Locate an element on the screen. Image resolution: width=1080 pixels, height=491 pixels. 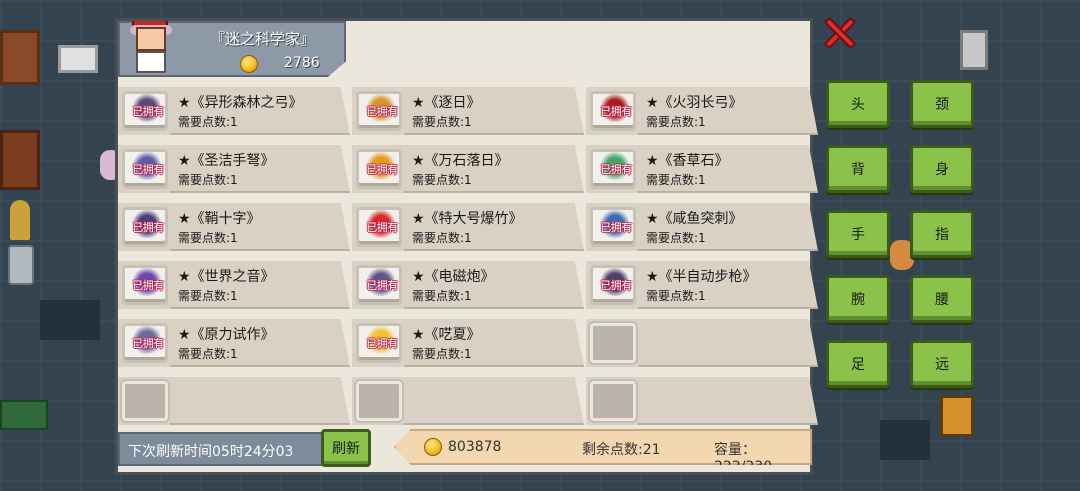
refresh-timer-text: 下次刷新时间05时24分03 is located at coordinates (211, 452).